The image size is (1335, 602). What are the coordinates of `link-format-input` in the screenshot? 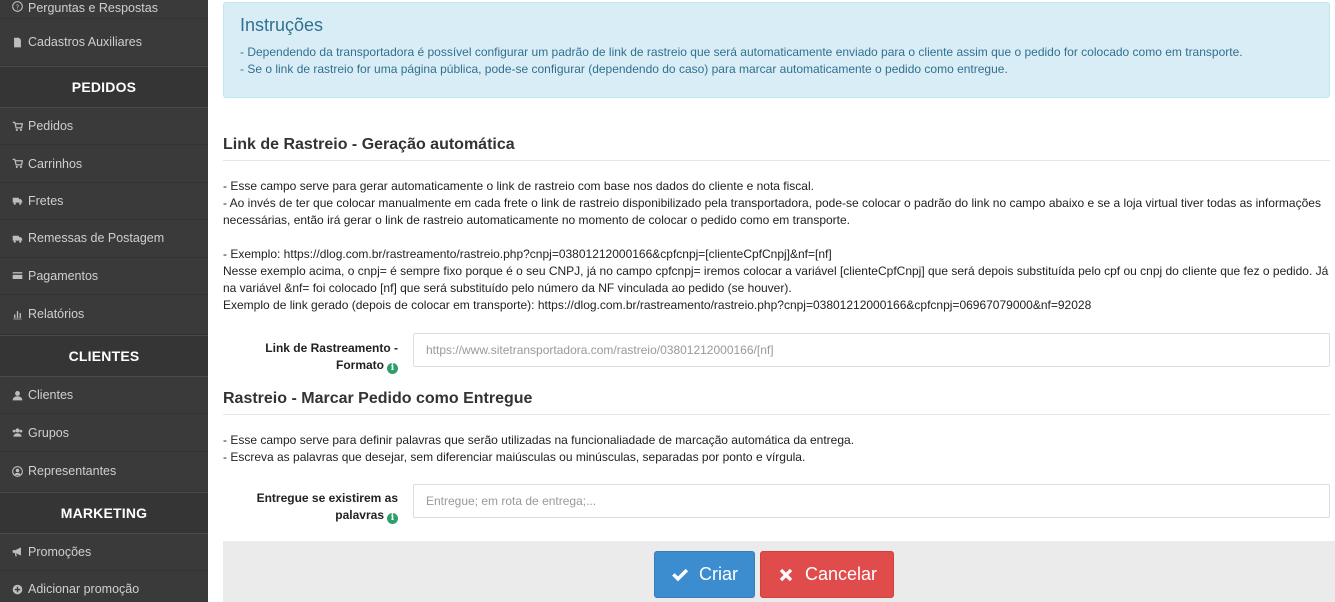 It's located at (871, 350).